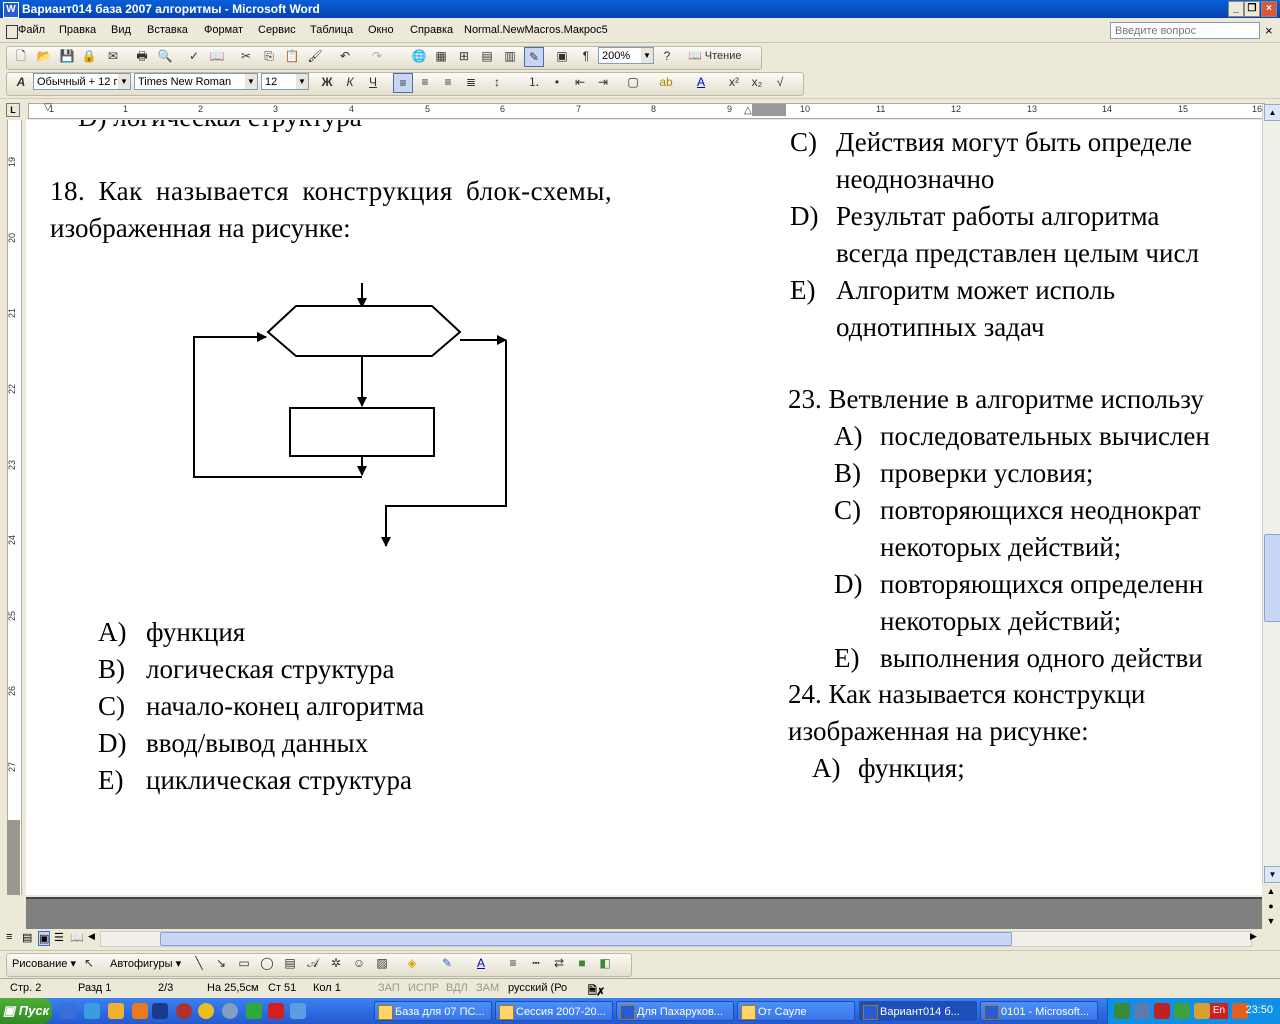  Describe the element at coordinates (92, 1011) in the screenshot. I see `quicklaunch-browser-icon` at that location.